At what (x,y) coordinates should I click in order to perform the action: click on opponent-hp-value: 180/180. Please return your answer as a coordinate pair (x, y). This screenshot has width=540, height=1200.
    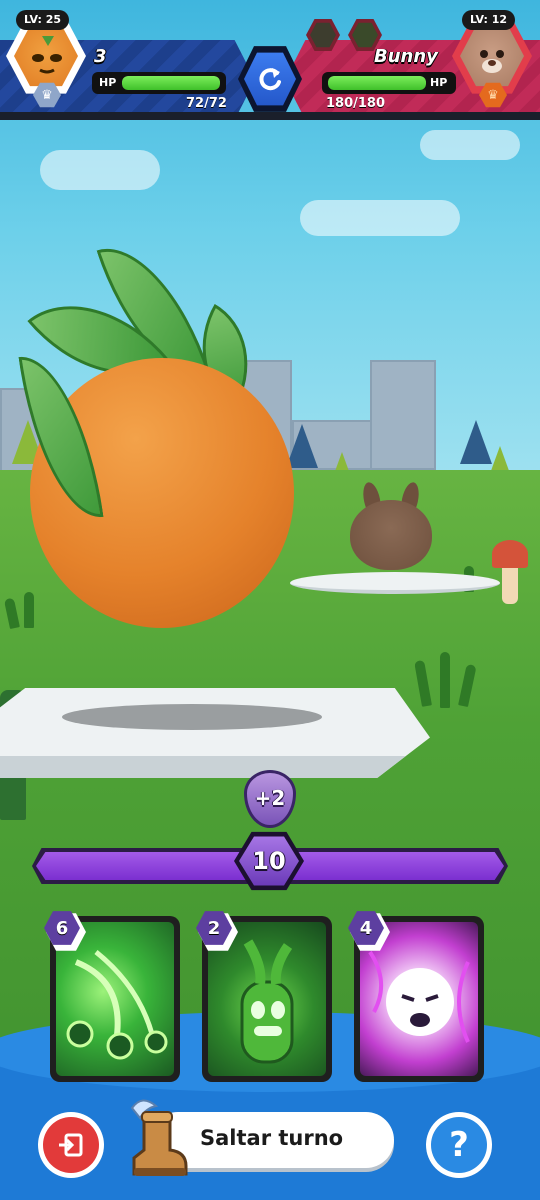
    Looking at the image, I should click on (356, 103).